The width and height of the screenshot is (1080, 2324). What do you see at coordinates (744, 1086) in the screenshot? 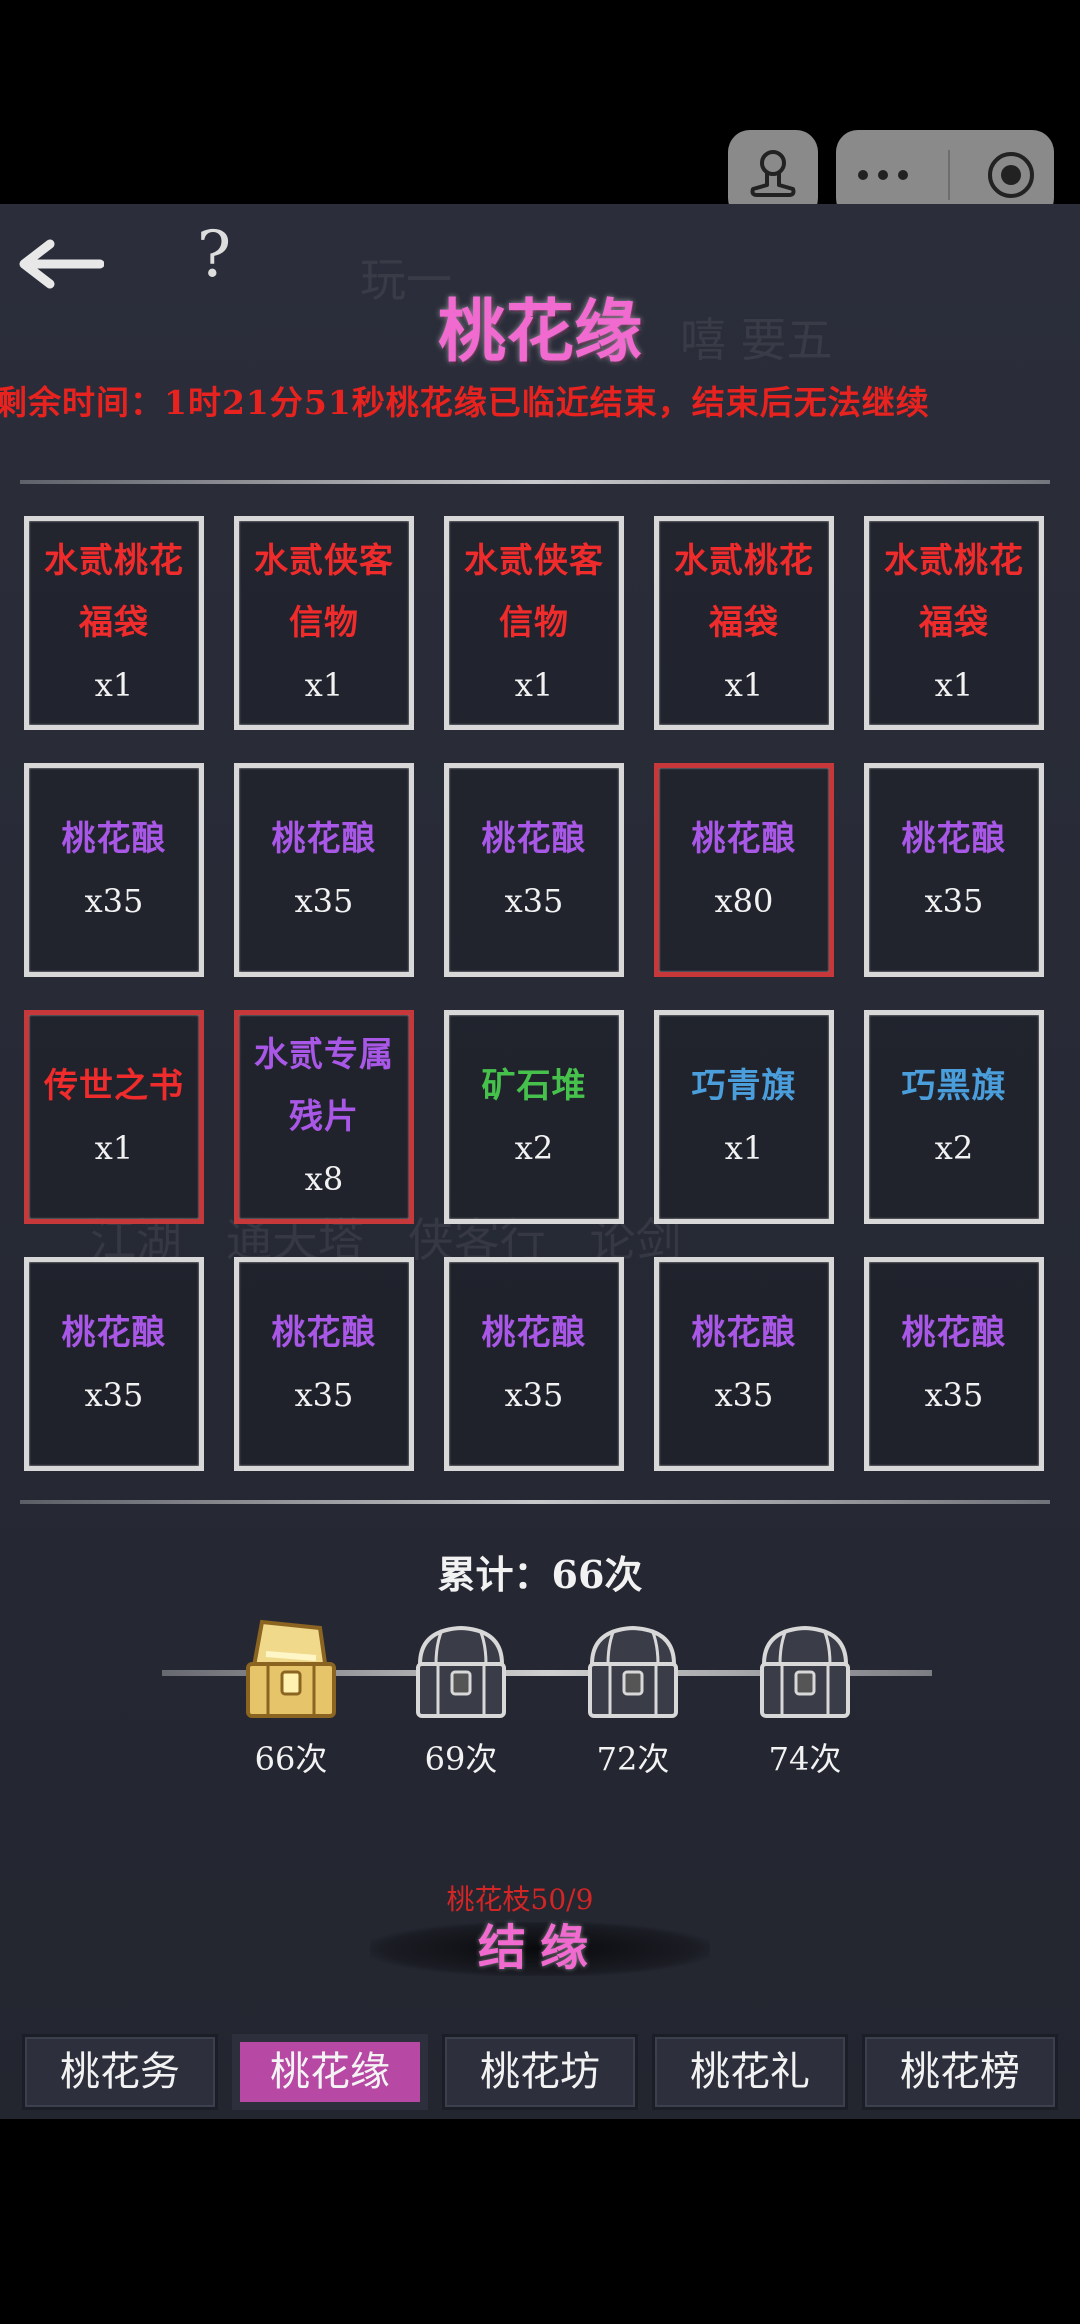
I see `reward-name: 巧青旗` at bounding box center [744, 1086].